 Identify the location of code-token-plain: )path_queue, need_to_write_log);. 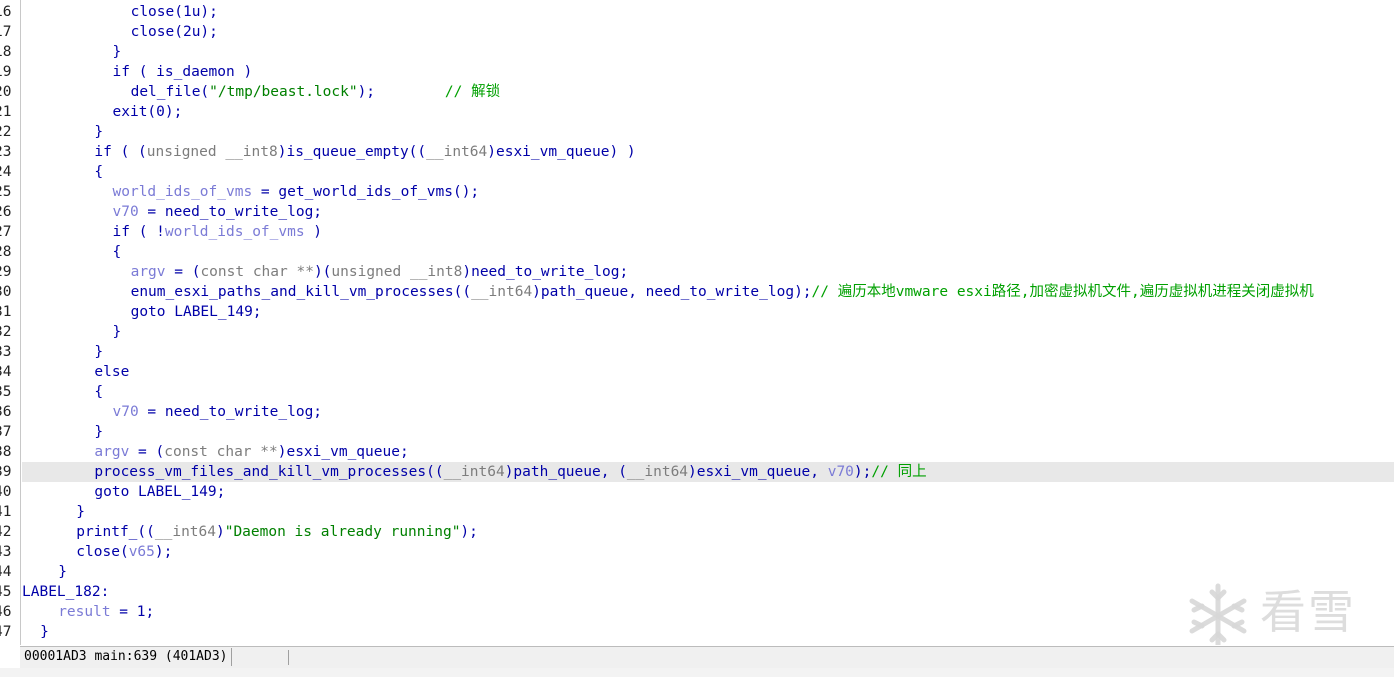
(671, 292).